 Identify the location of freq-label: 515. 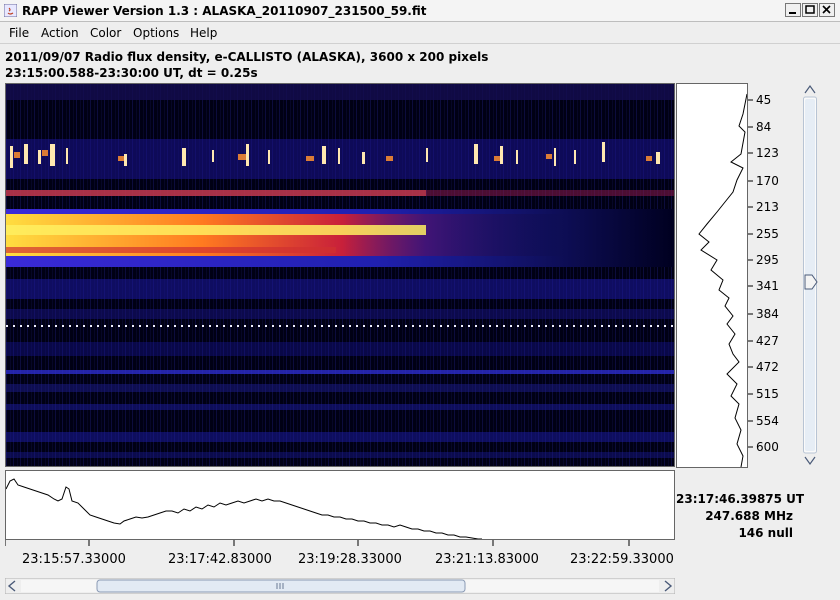
(767, 394).